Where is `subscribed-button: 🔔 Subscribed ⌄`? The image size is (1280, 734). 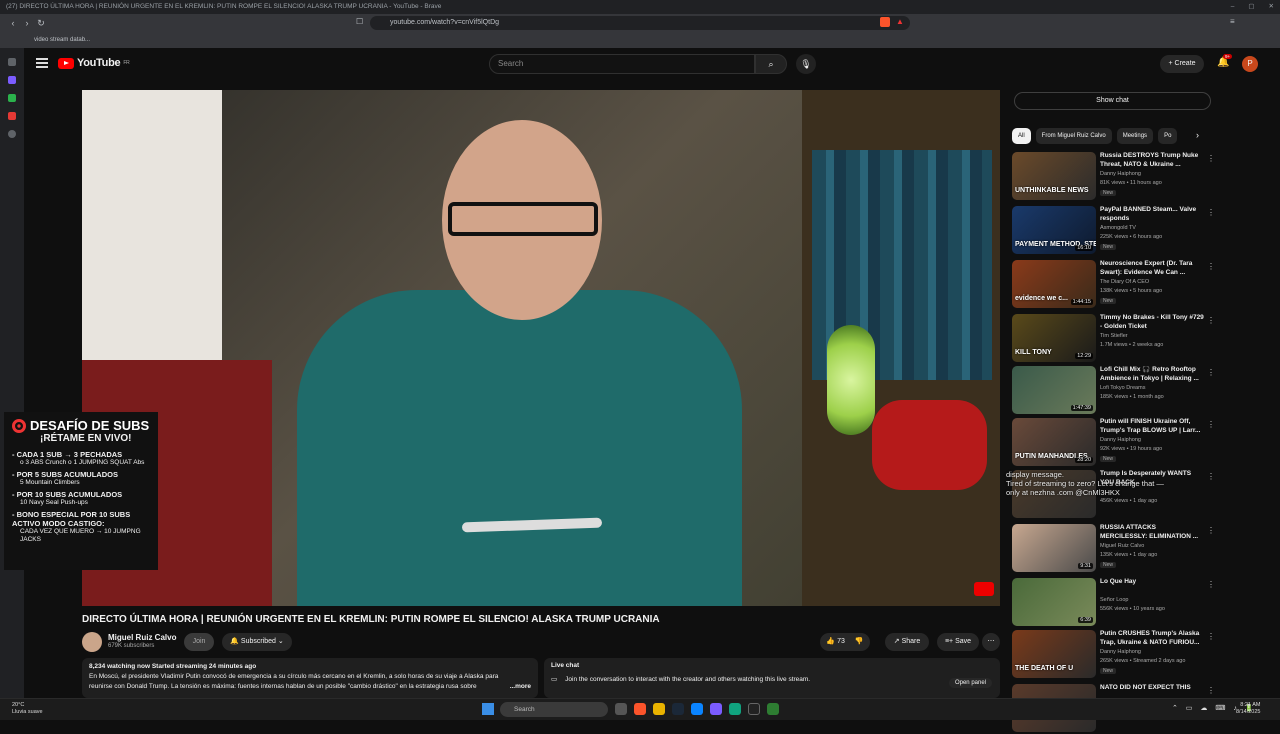 subscribed-button: 🔔 Subscribed ⌄ is located at coordinates (257, 642).